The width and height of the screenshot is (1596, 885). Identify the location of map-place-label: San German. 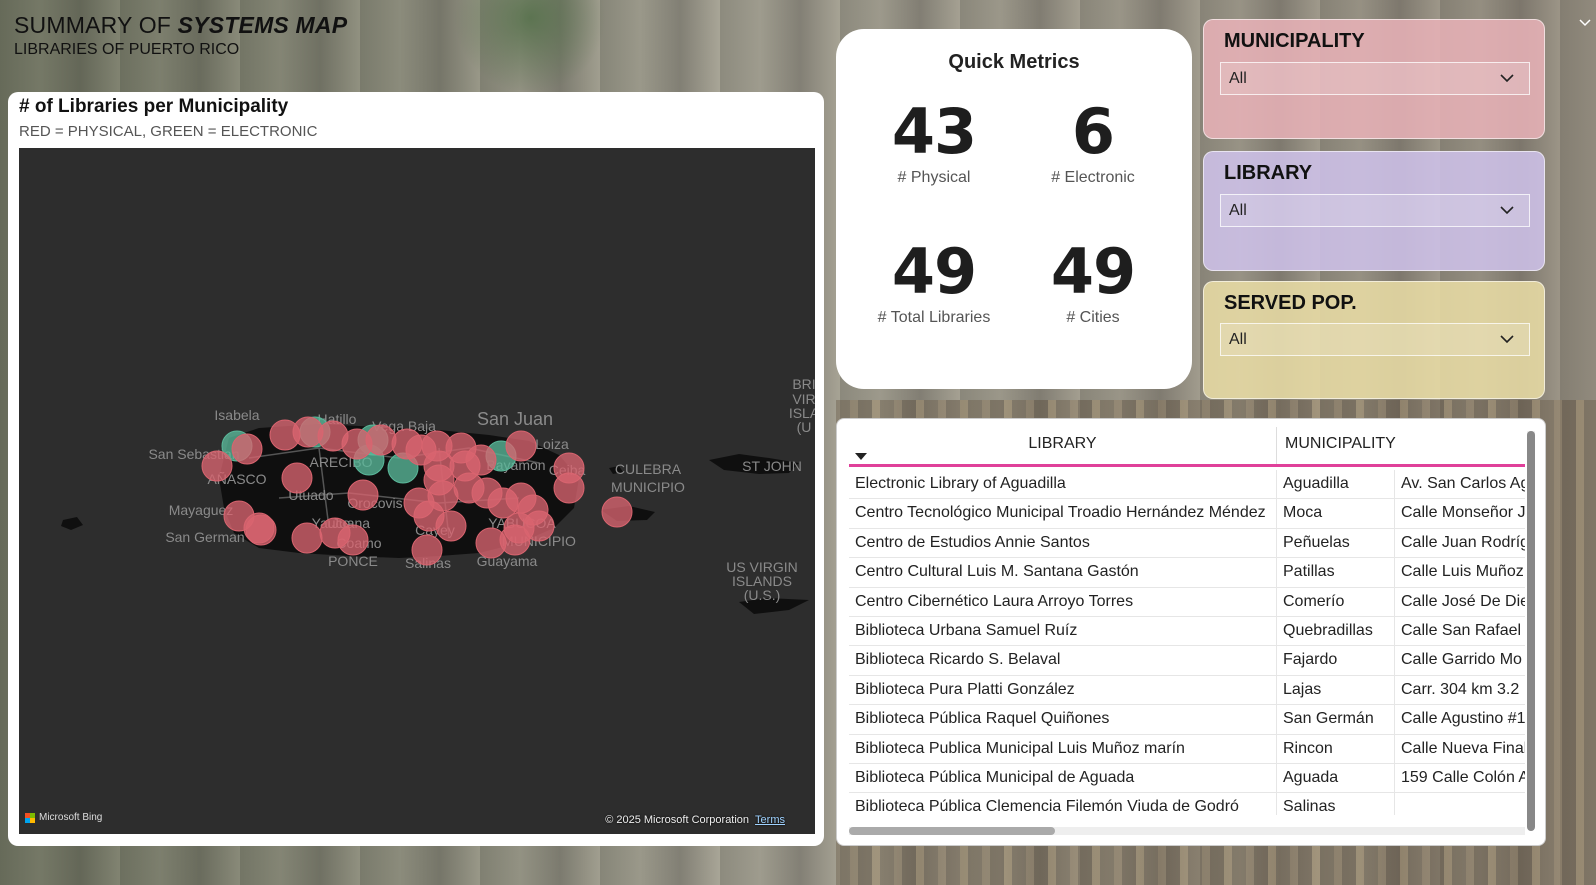
(204, 537).